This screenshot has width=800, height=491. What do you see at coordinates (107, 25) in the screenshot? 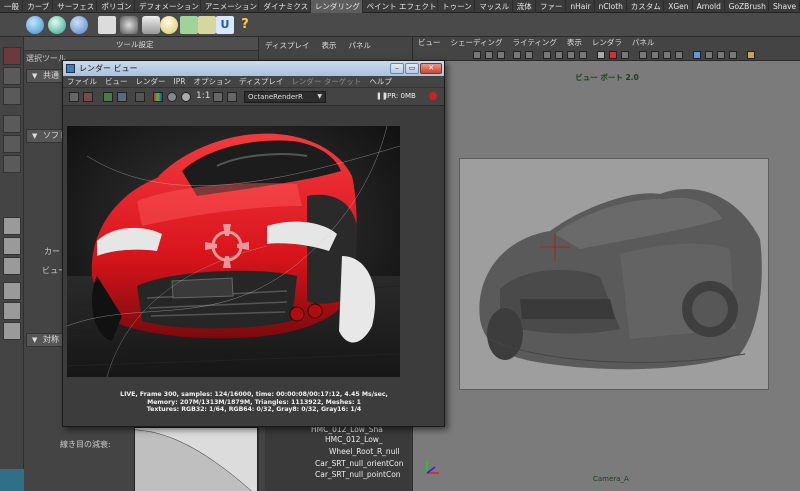
I see `hypershade-icon` at bounding box center [107, 25].